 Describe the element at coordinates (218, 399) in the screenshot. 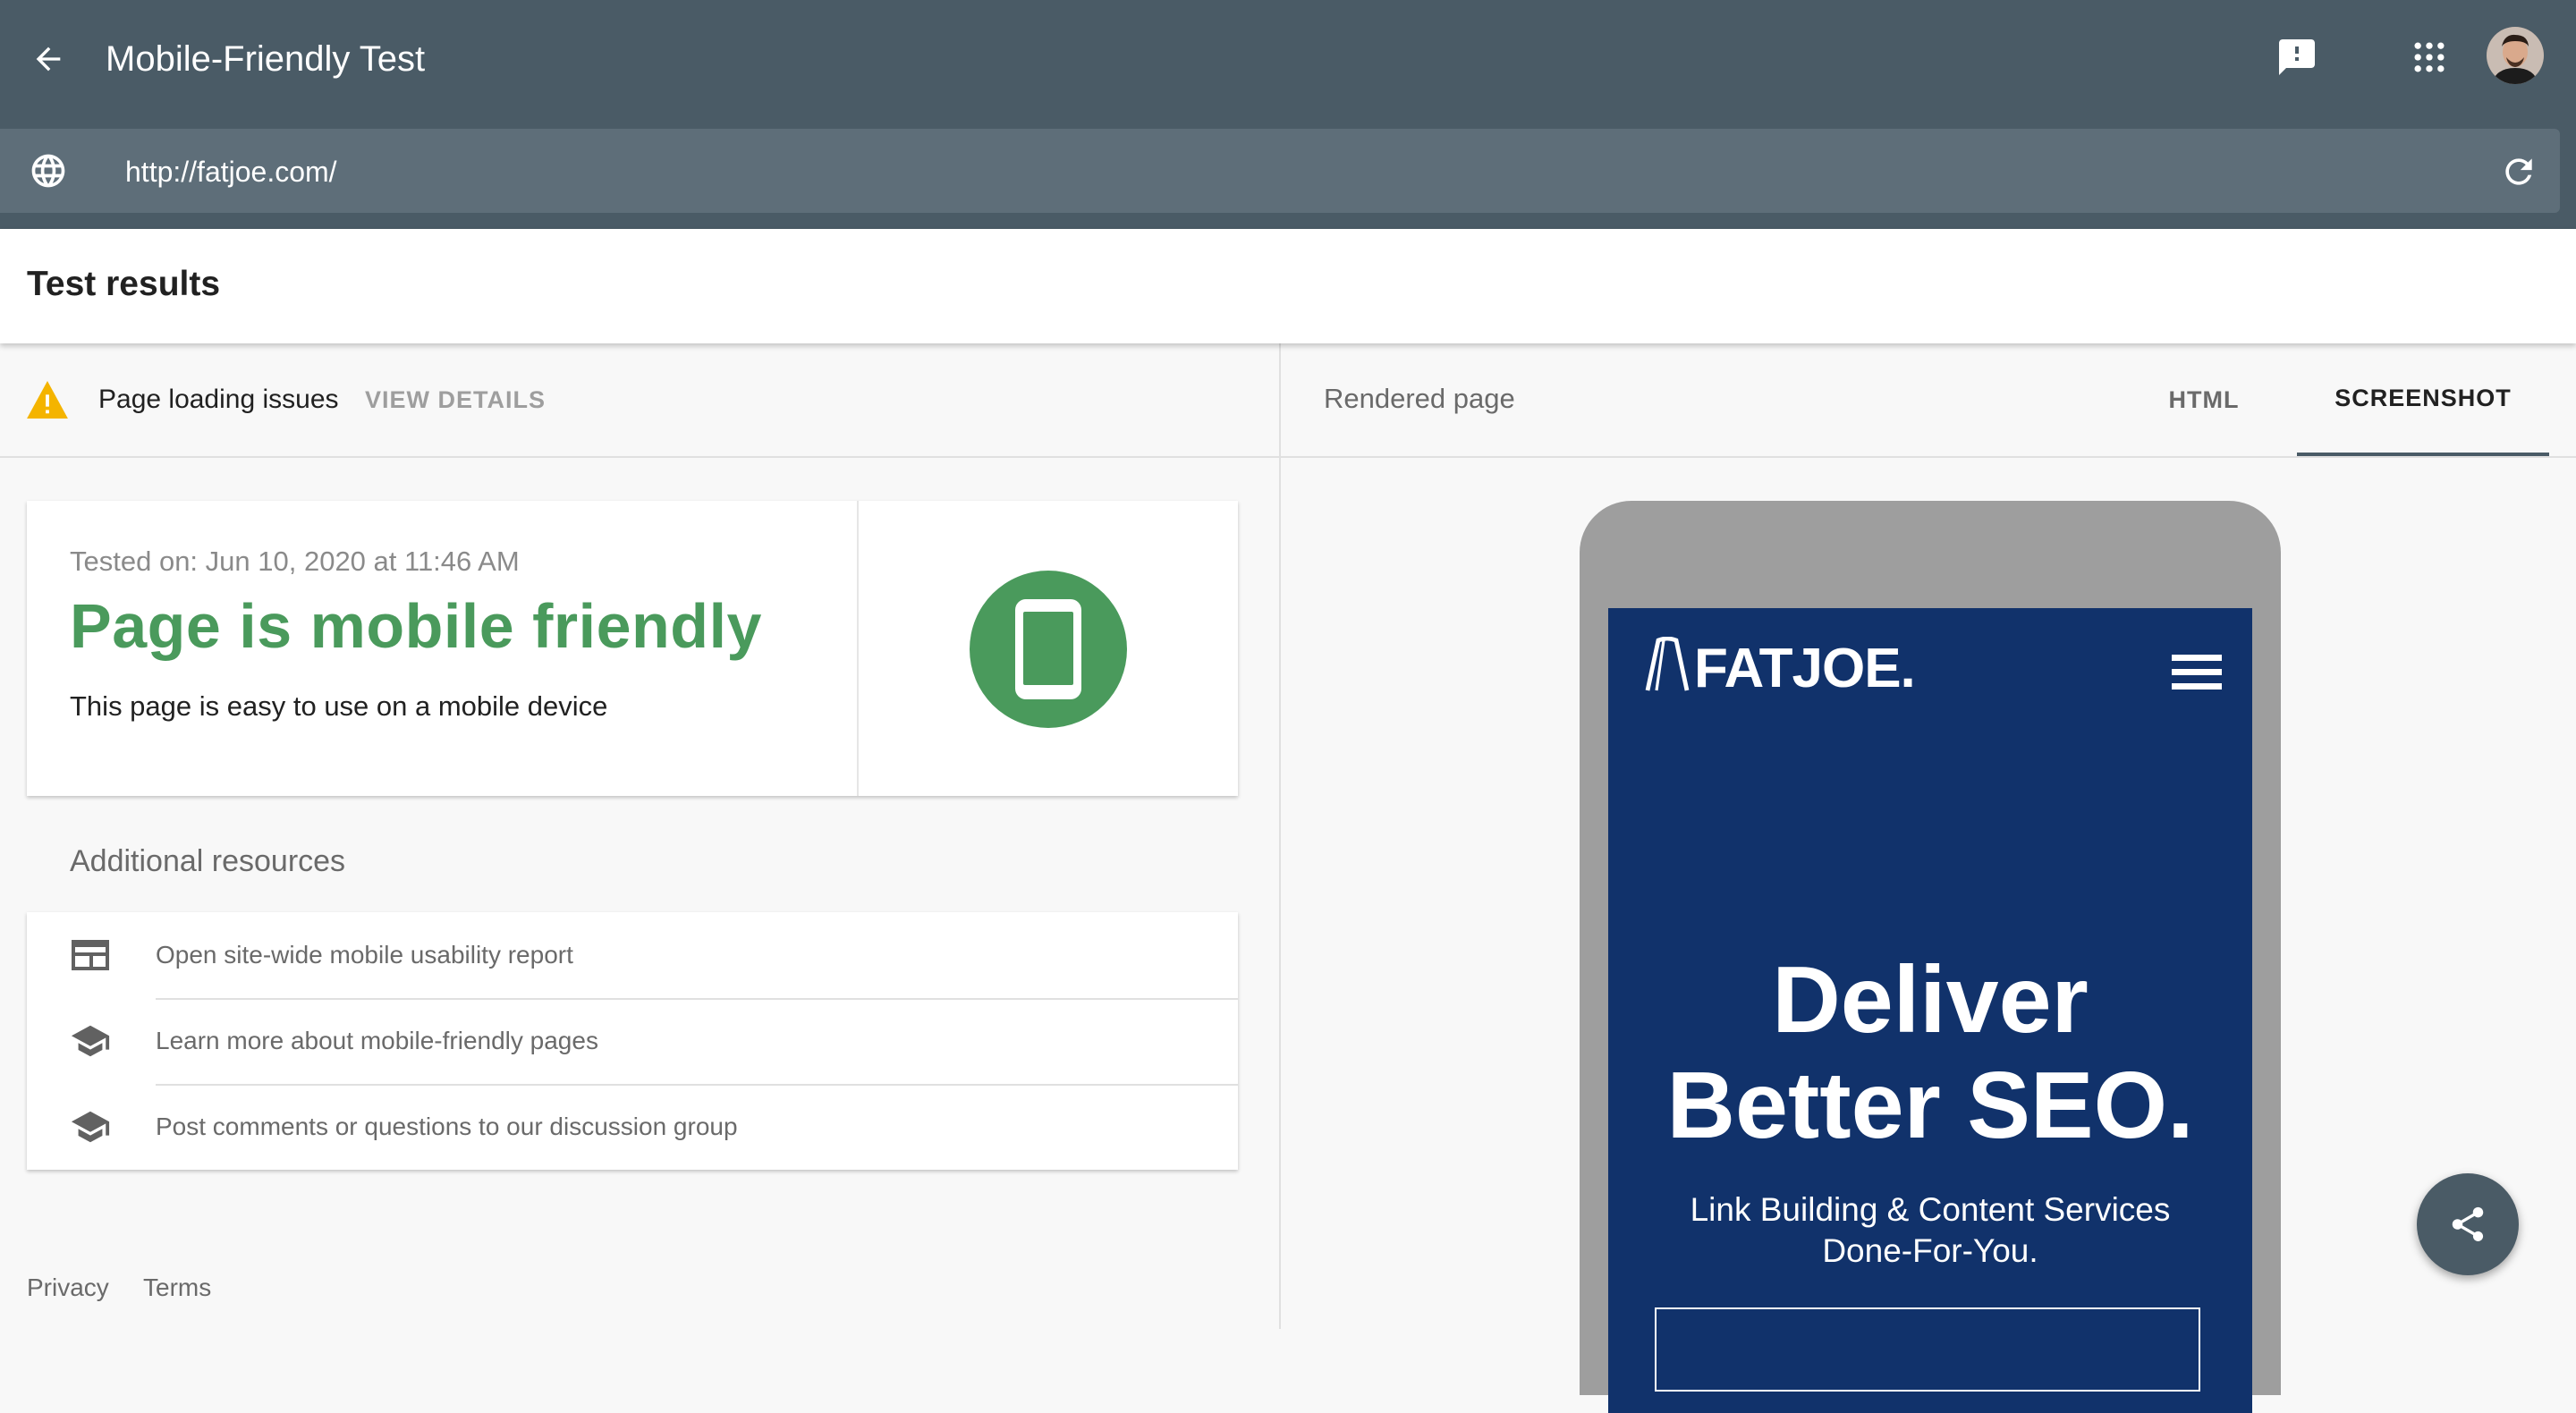

I see `page-loading-issues-text: Page loading issues` at that location.